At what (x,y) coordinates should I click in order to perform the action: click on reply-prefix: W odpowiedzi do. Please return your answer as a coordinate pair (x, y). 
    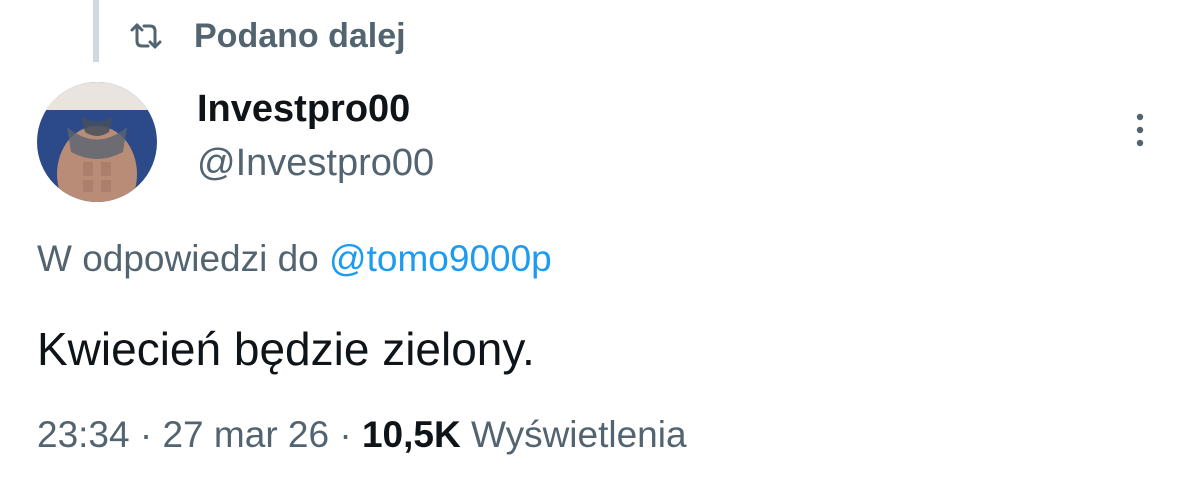
    Looking at the image, I should click on (178, 258).